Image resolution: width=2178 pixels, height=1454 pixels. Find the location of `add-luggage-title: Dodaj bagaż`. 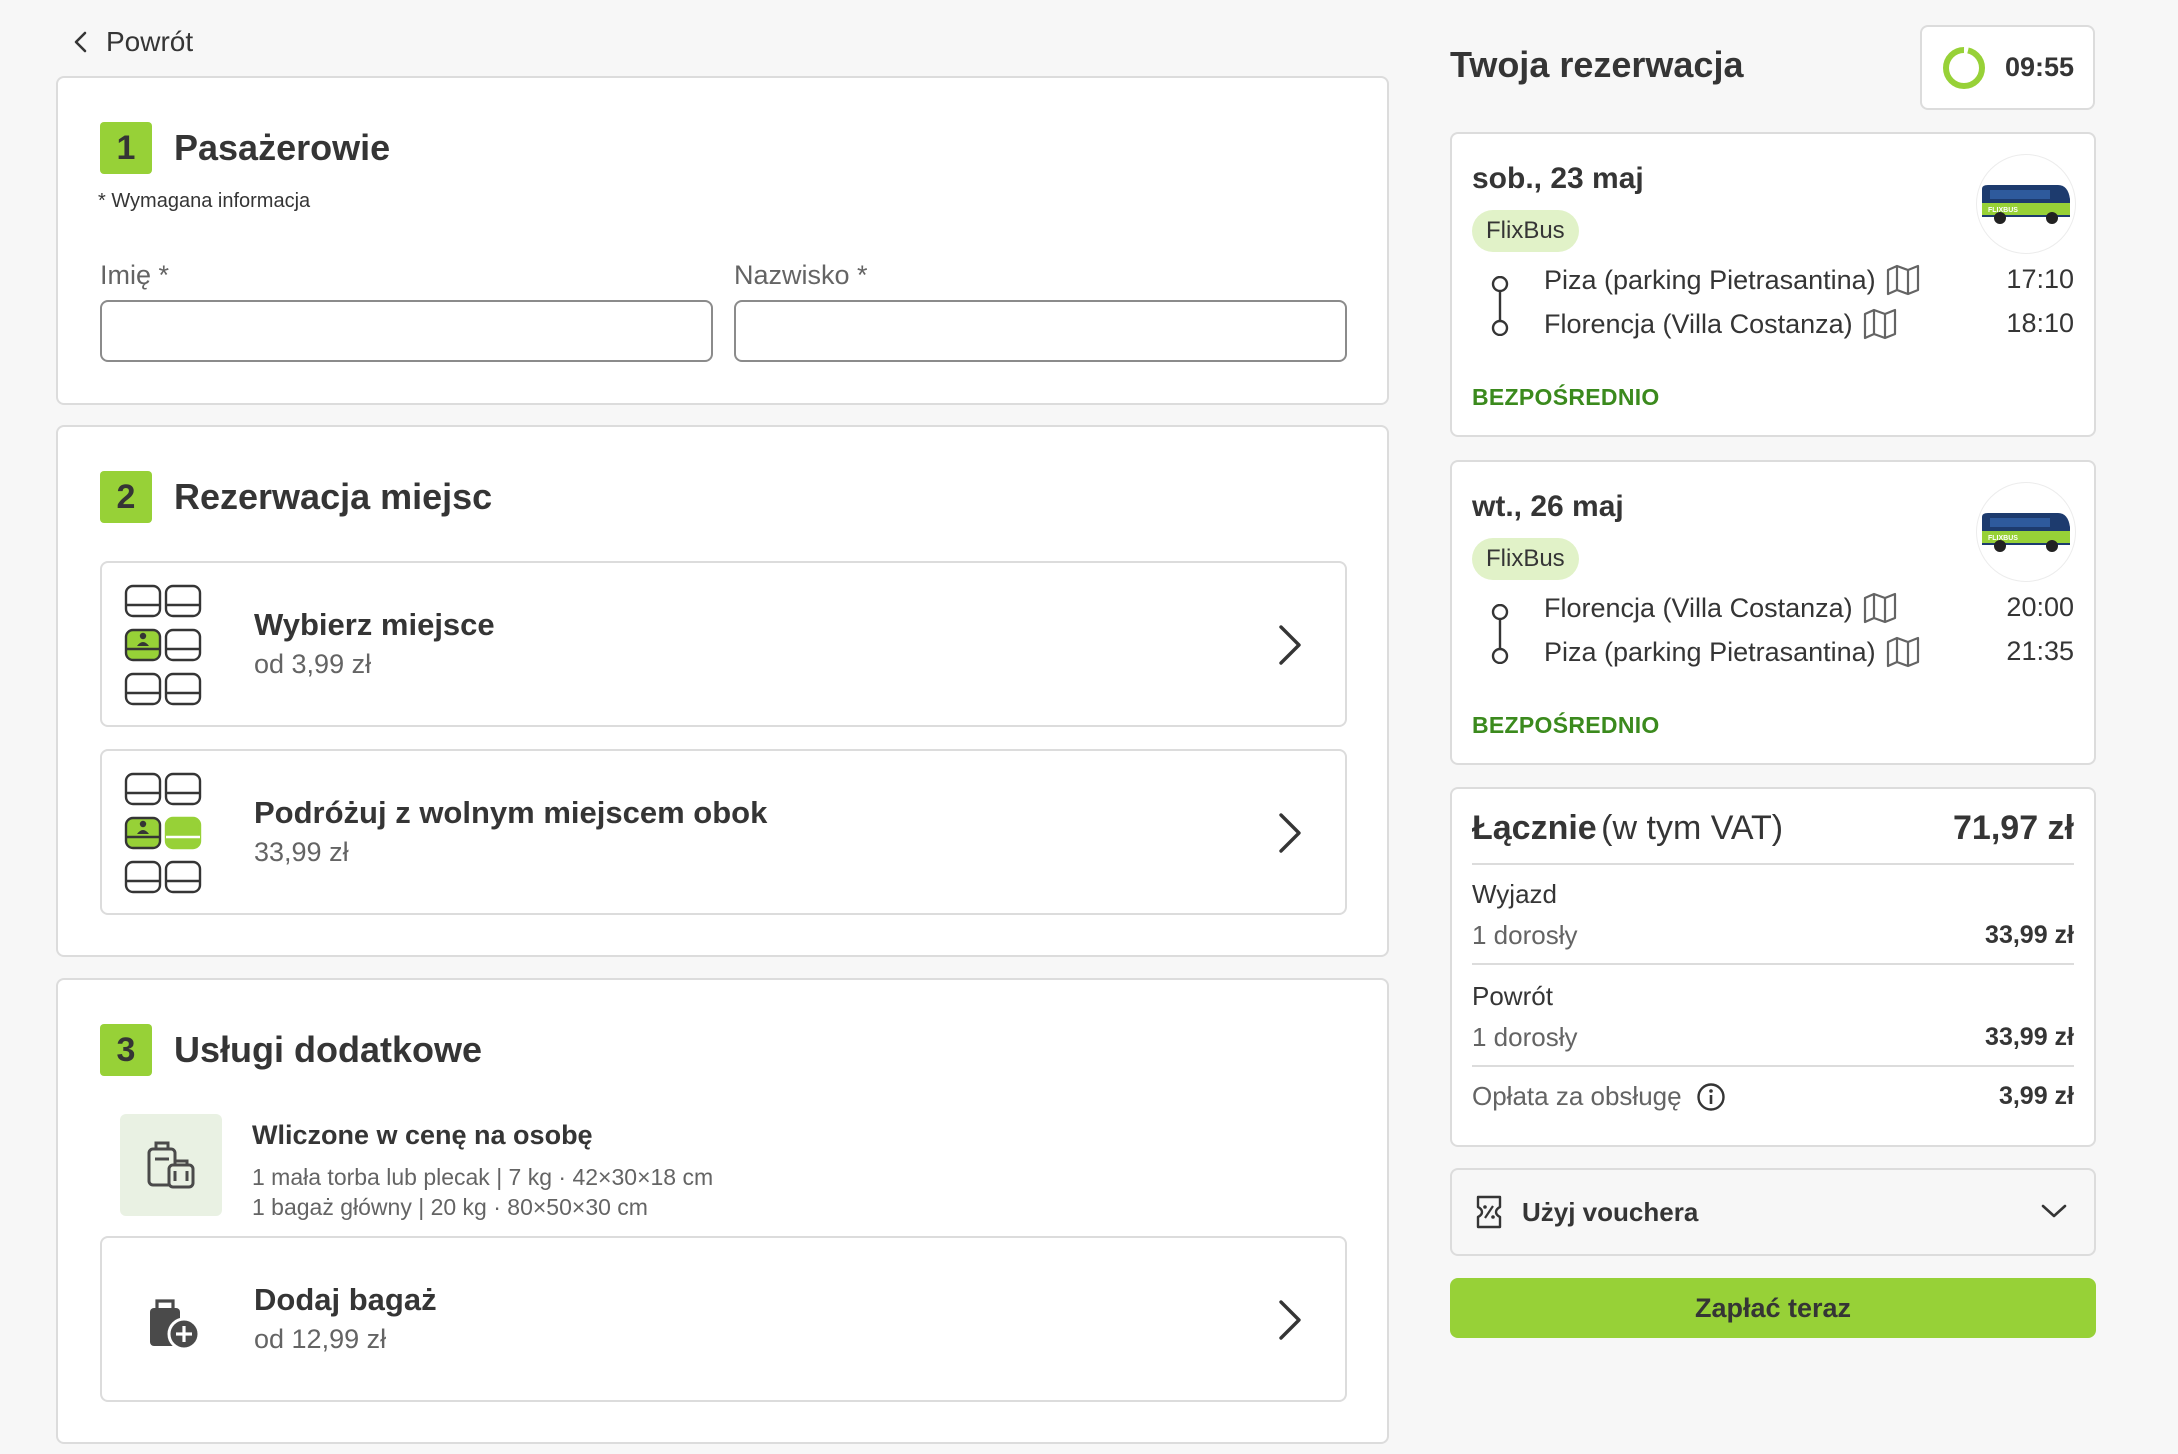

add-luggage-title: Dodaj bagaż is located at coordinates (345, 1299).